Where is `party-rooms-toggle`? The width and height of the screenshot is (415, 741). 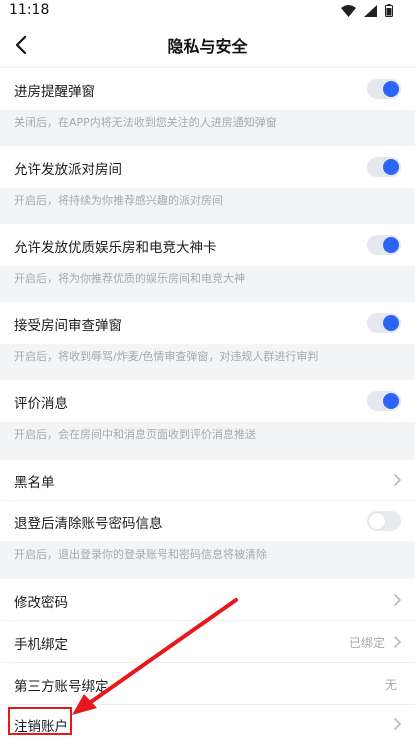
party-rooms-toggle is located at coordinates (384, 167).